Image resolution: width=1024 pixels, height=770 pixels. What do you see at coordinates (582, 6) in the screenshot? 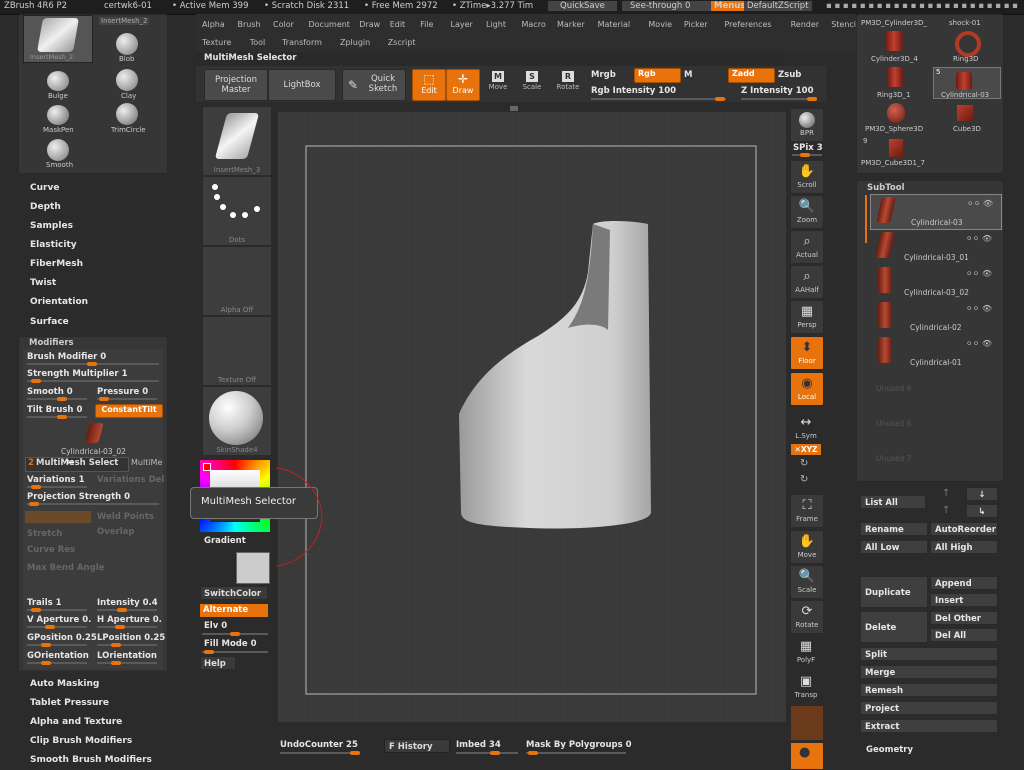
I see `quicksave-button: QuickSave` at bounding box center [582, 6].